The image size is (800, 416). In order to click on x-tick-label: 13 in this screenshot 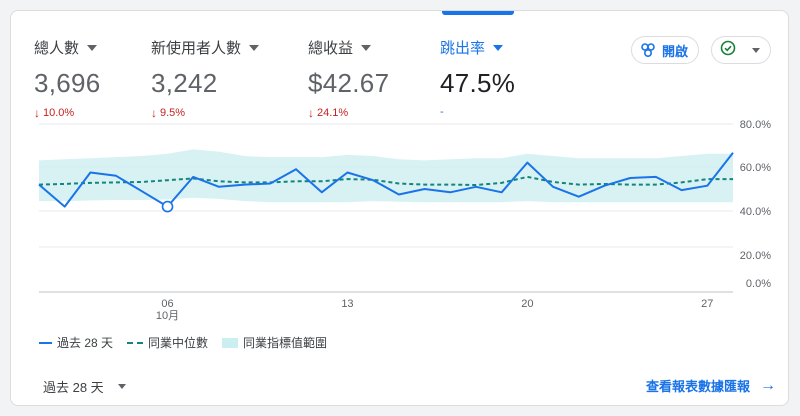, I will do `click(347, 304)`.